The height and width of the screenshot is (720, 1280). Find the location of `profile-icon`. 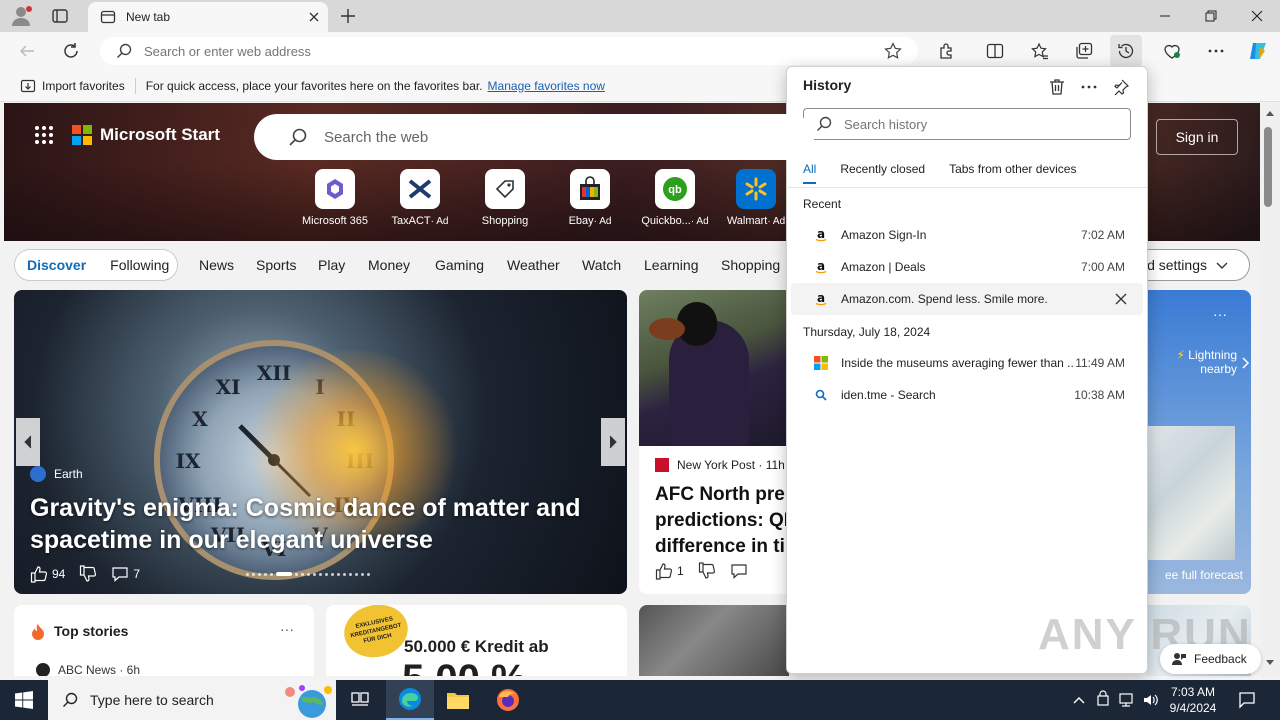

profile-icon is located at coordinates (22, 16).